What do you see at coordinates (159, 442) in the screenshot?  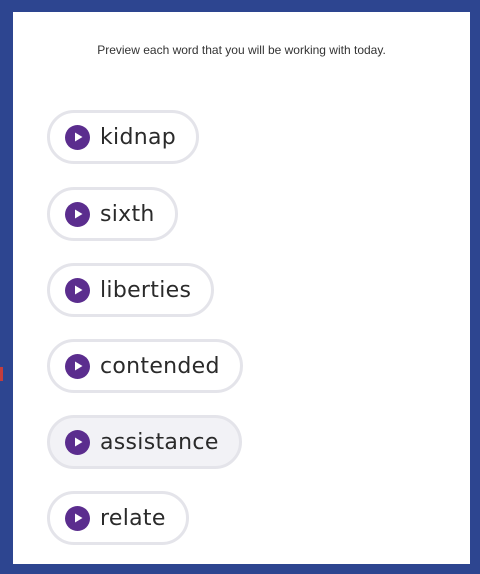 I see `word-label: assistance` at bounding box center [159, 442].